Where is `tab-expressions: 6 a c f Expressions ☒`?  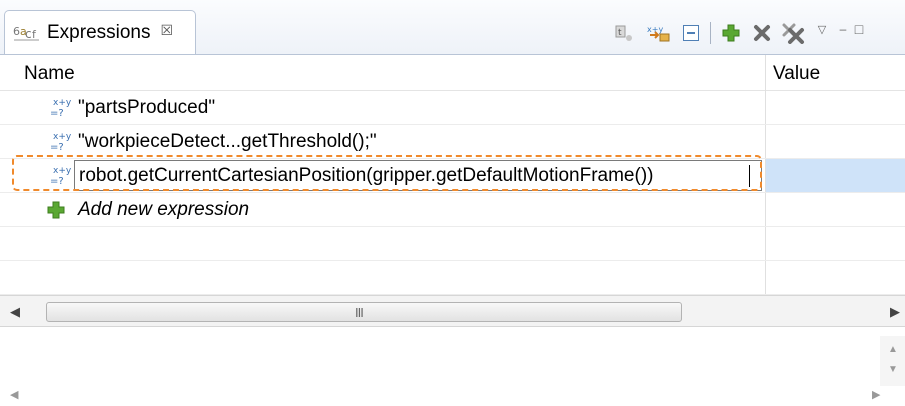 tab-expressions: 6 a c f Expressions ☒ is located at coordinates (100, 32).